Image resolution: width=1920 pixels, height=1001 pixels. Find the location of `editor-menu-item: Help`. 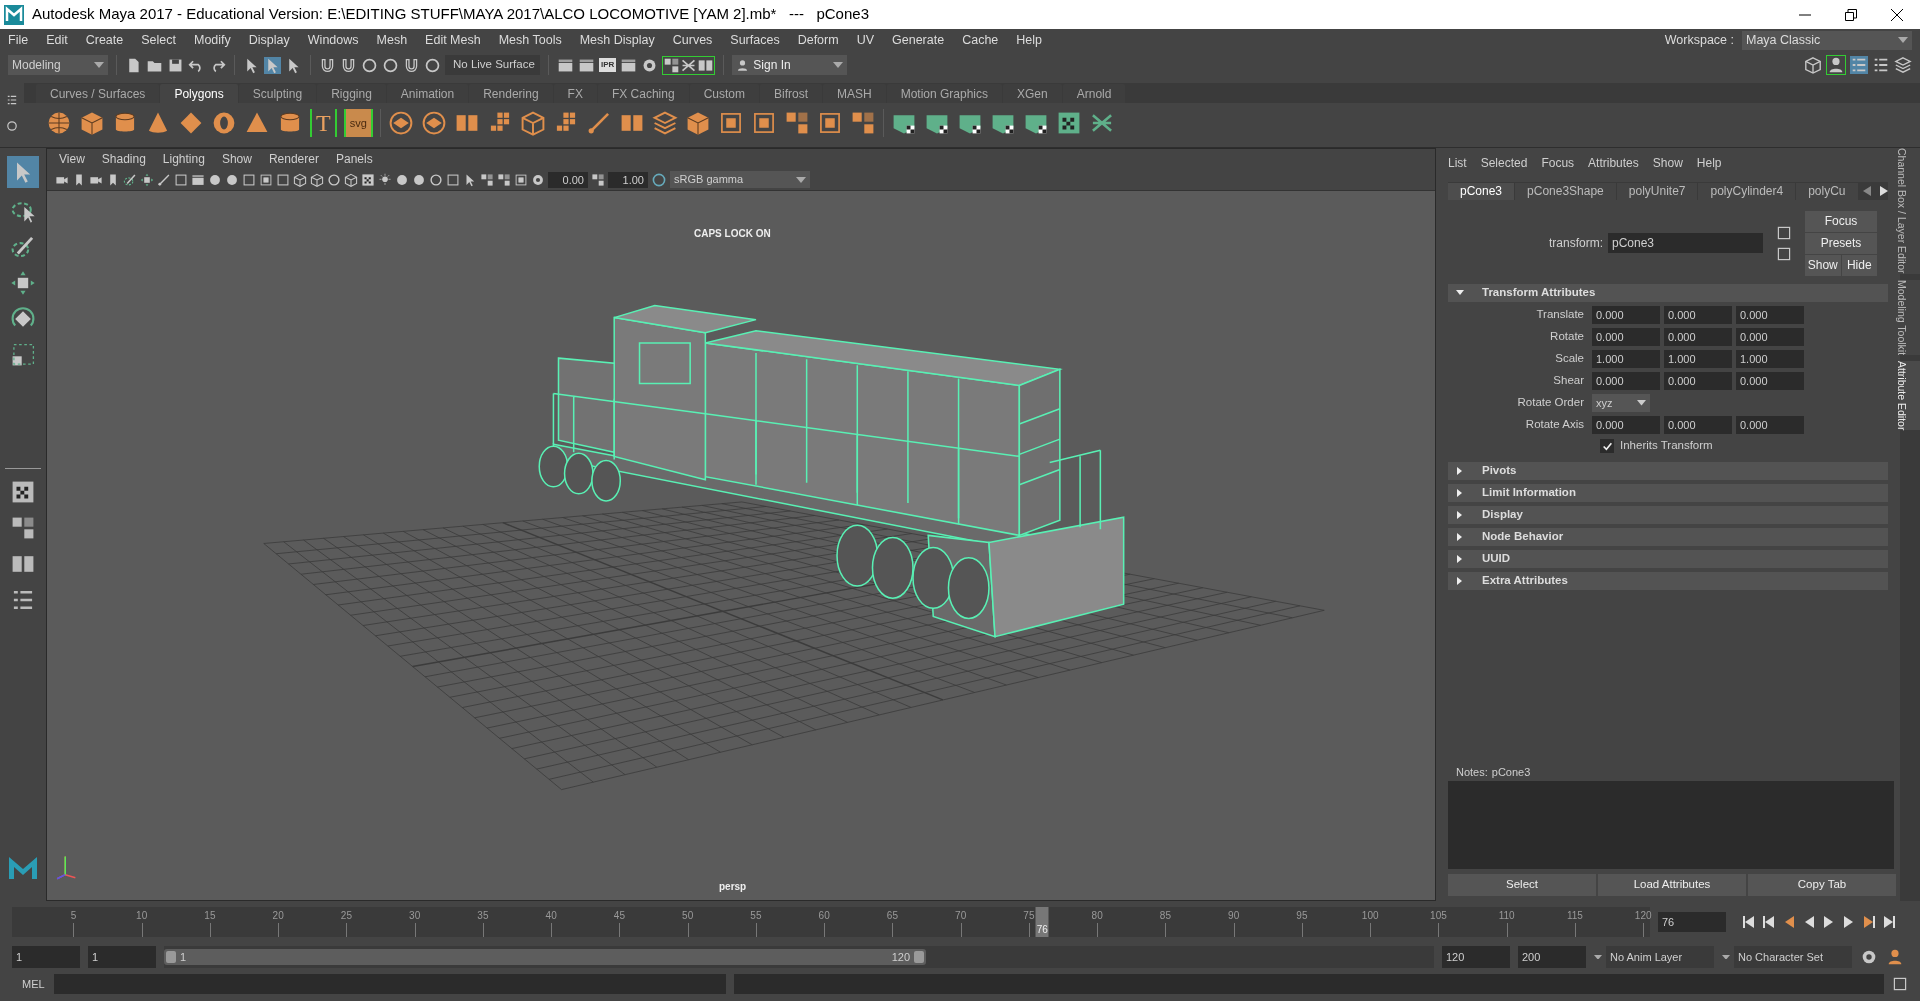

editor-menu-item: Help is located at coordinates (1709, 163).